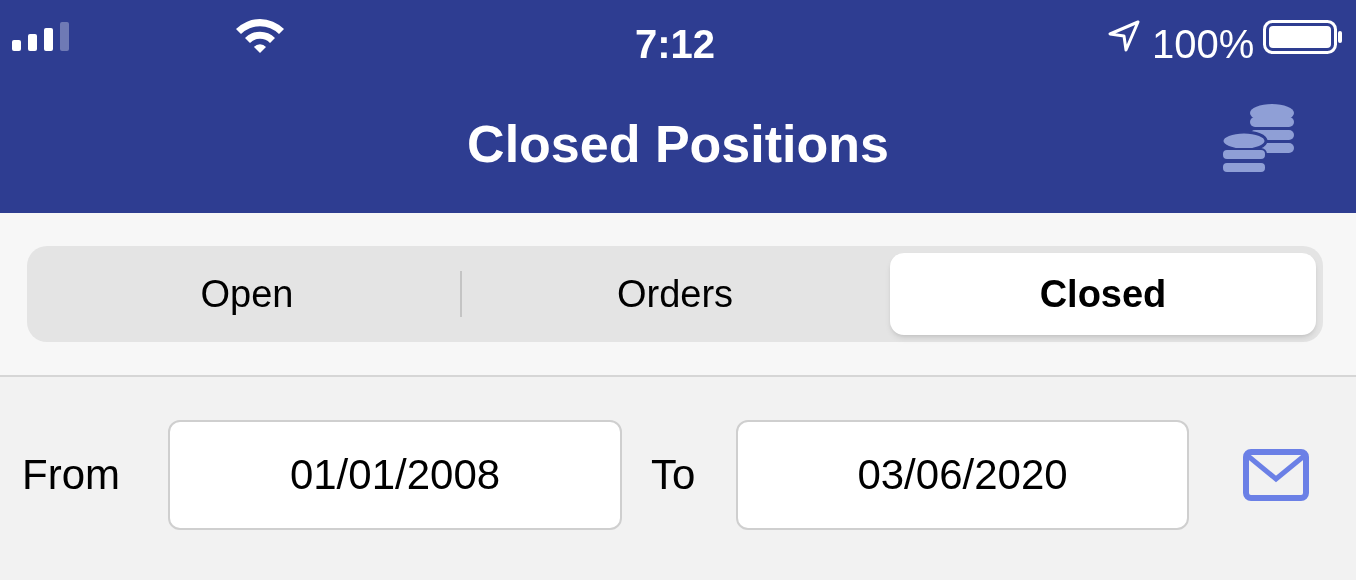 Image resolution: width=1356 pixels, height=580 pixels. I want to click on location-arrow-icon, so click(1124, 36).